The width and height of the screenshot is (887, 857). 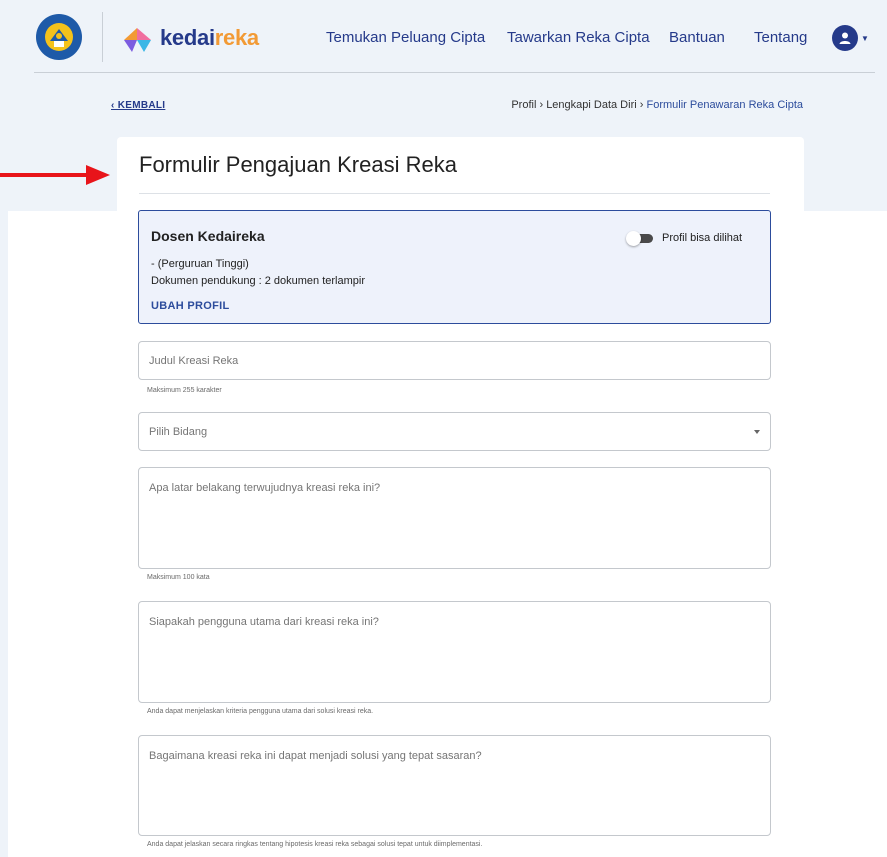 I want to click on page-title: Formulir Pengajuan Kreasi Reka, so click(x=298, y=164).